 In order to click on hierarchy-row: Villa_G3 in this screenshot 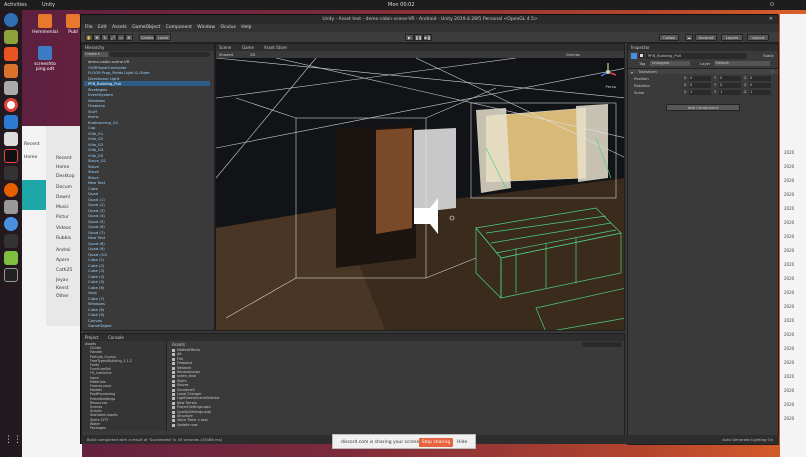, I will do `click(95, 144)`.